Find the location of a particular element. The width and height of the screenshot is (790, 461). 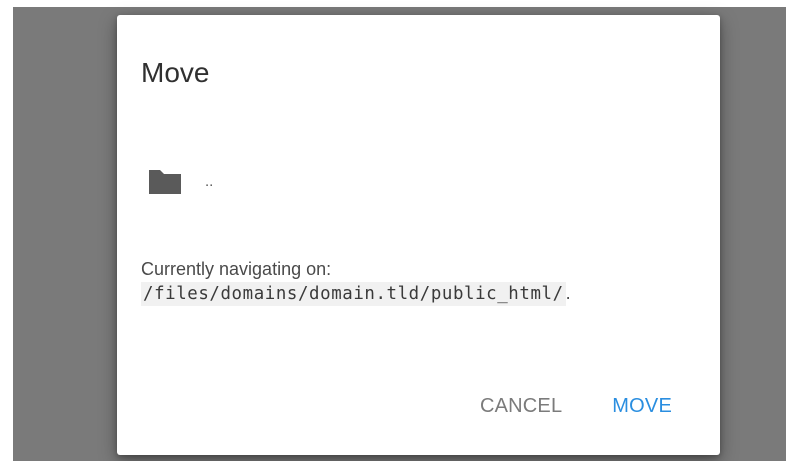

path-suffix: . is located at coordinates (568, 293).